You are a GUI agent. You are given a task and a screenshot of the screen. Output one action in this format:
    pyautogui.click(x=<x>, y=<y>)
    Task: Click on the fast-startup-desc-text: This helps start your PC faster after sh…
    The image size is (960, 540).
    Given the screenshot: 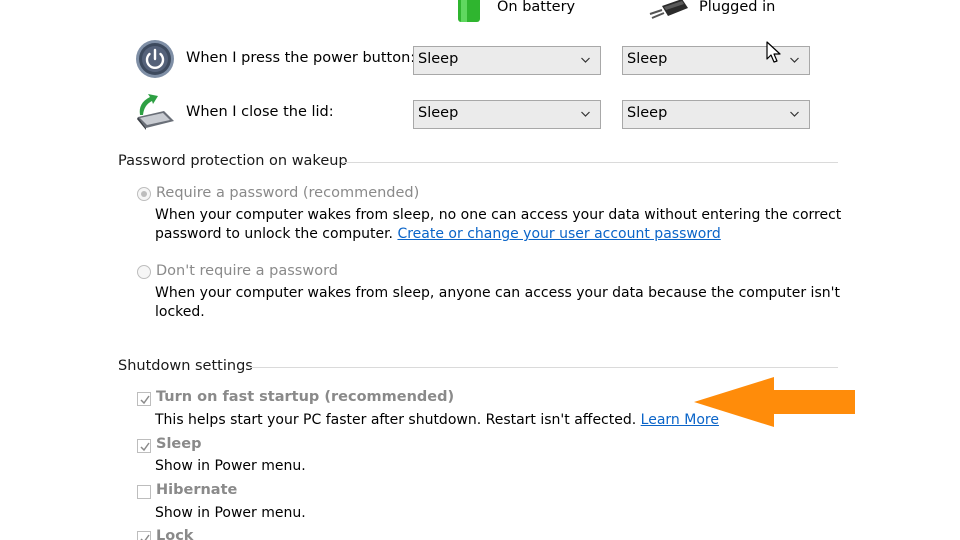 What is the action you would take?
    pyautogui.click(x=396, y=420)
    